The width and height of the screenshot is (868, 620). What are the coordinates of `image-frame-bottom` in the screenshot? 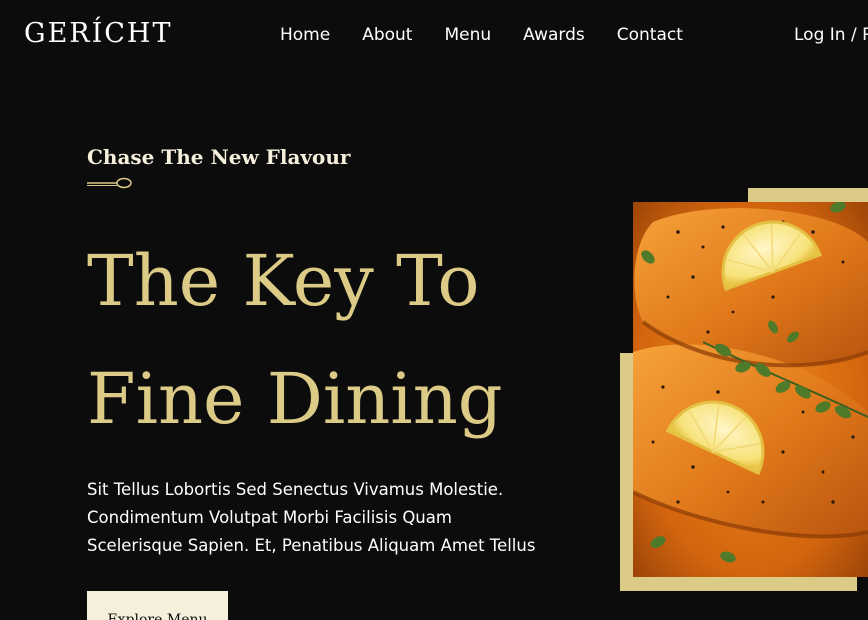 It's located at (738, 584).